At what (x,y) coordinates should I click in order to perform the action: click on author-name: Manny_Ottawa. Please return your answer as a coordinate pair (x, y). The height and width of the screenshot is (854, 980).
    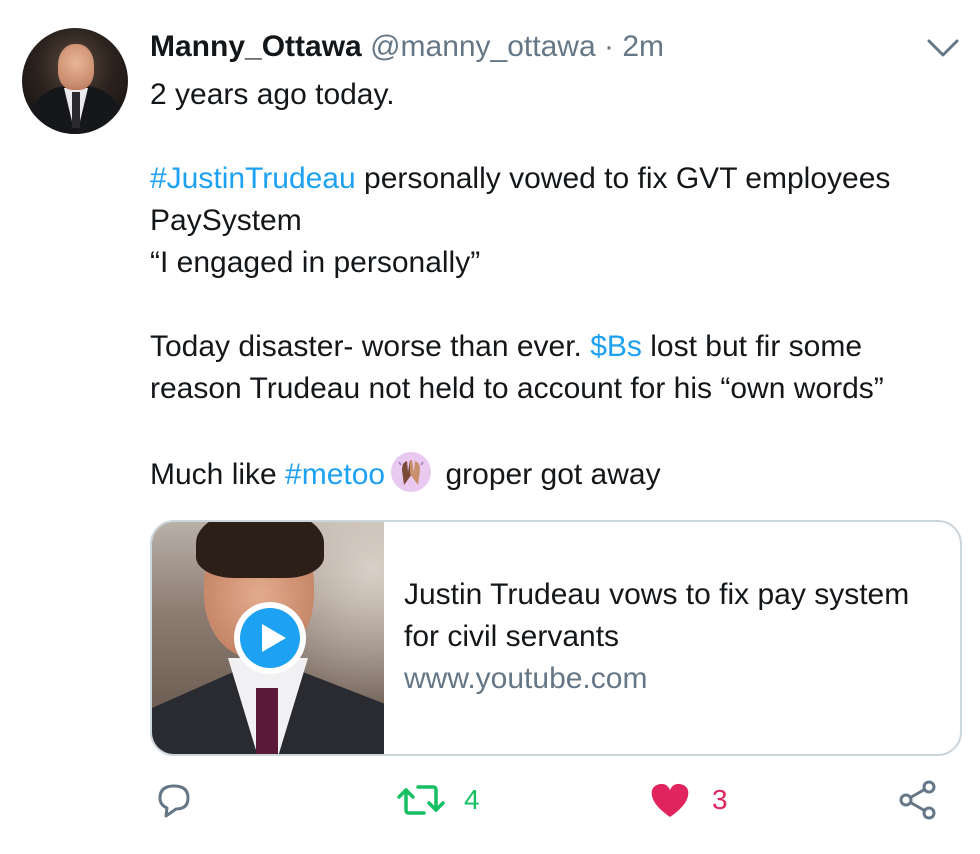
    Looking at the image, I should click on (256, 46).